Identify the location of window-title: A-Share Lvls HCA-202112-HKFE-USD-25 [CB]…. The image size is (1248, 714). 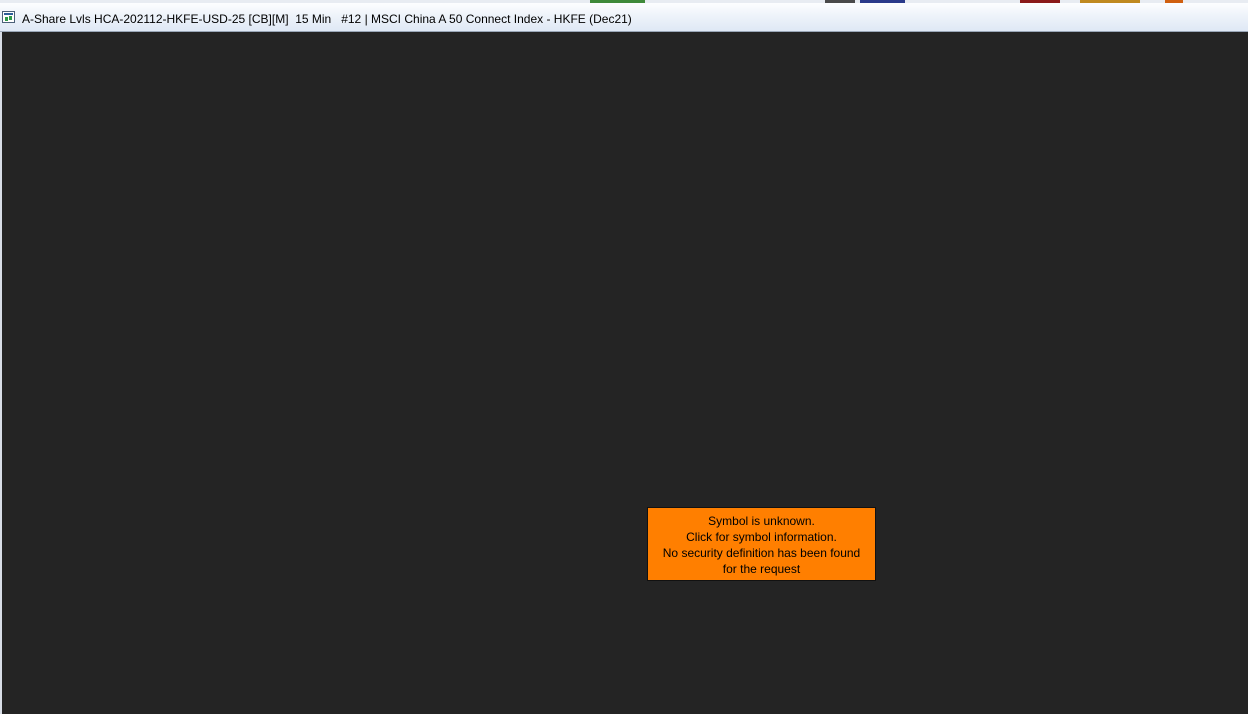
(327, 19).